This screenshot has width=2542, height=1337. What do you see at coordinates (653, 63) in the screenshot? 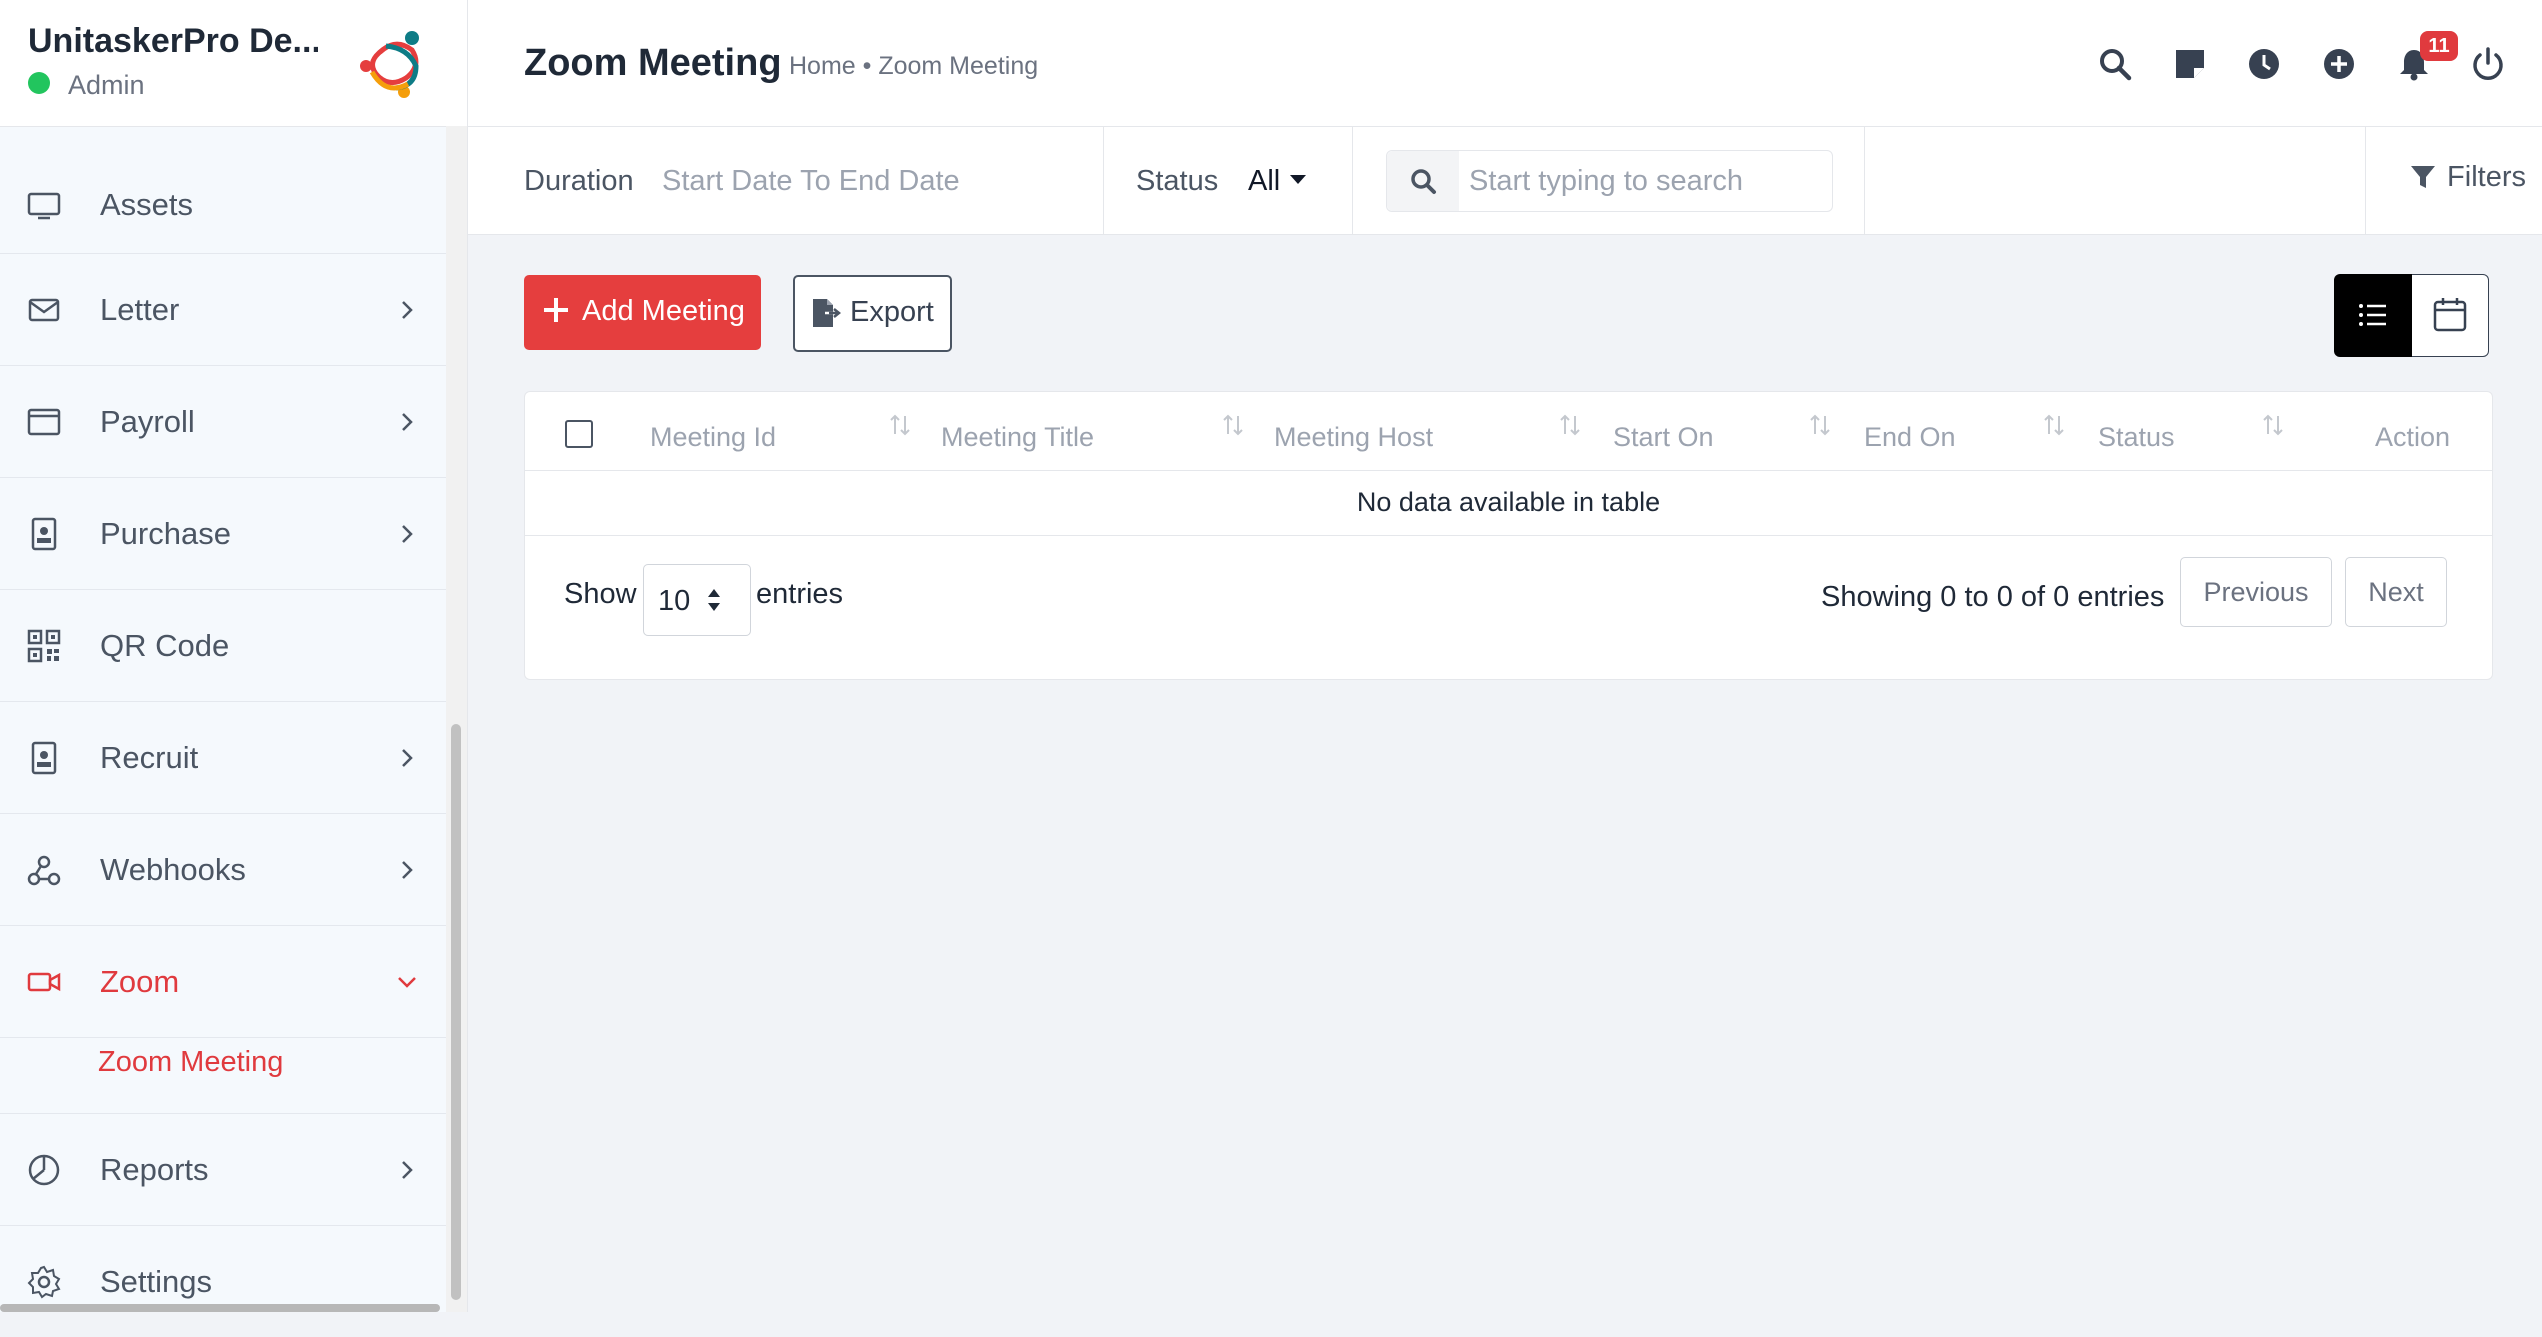
I see `page-title: Zoom Meeting` at bounding box center [653, 63].